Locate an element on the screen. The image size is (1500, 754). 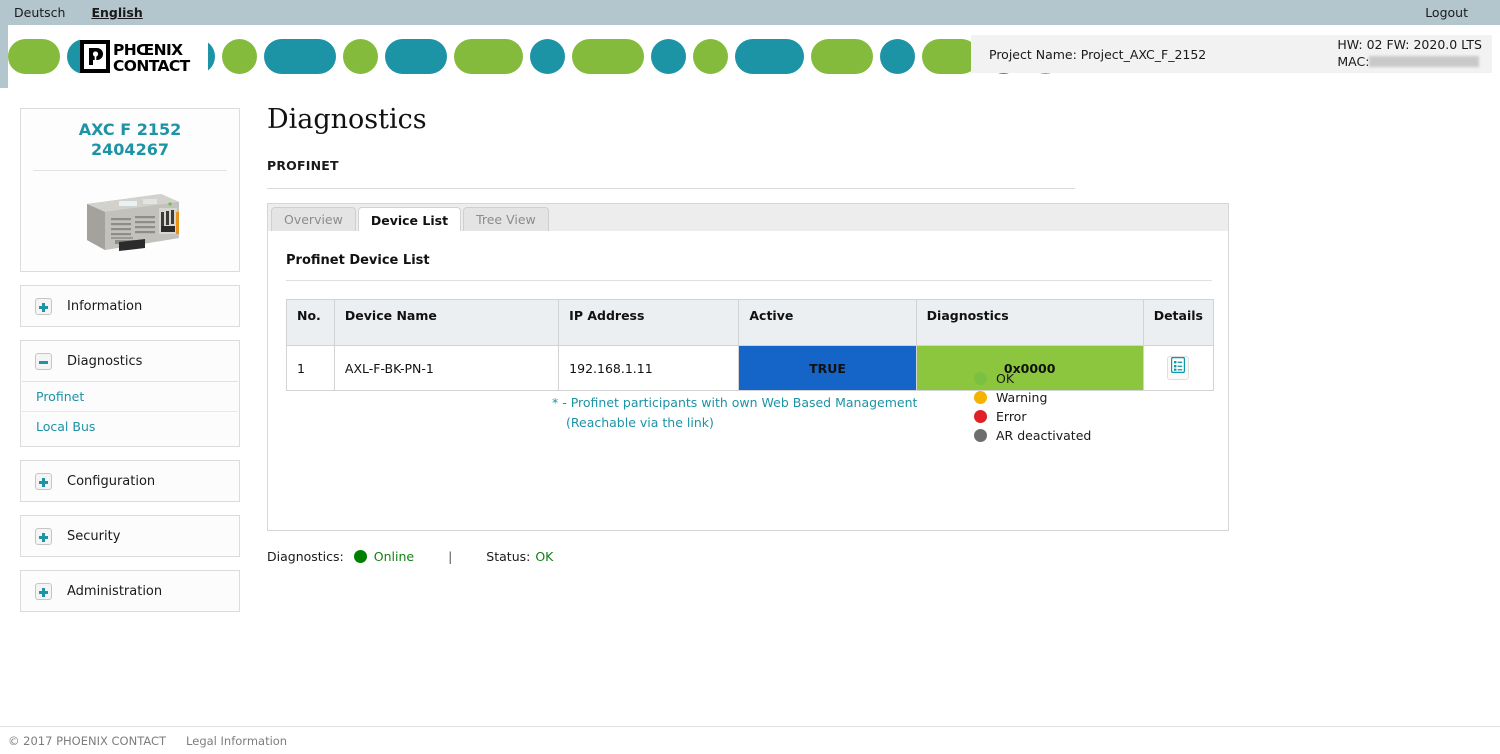
legend-label: AR deactivated is located at coordinates (1044, 435).